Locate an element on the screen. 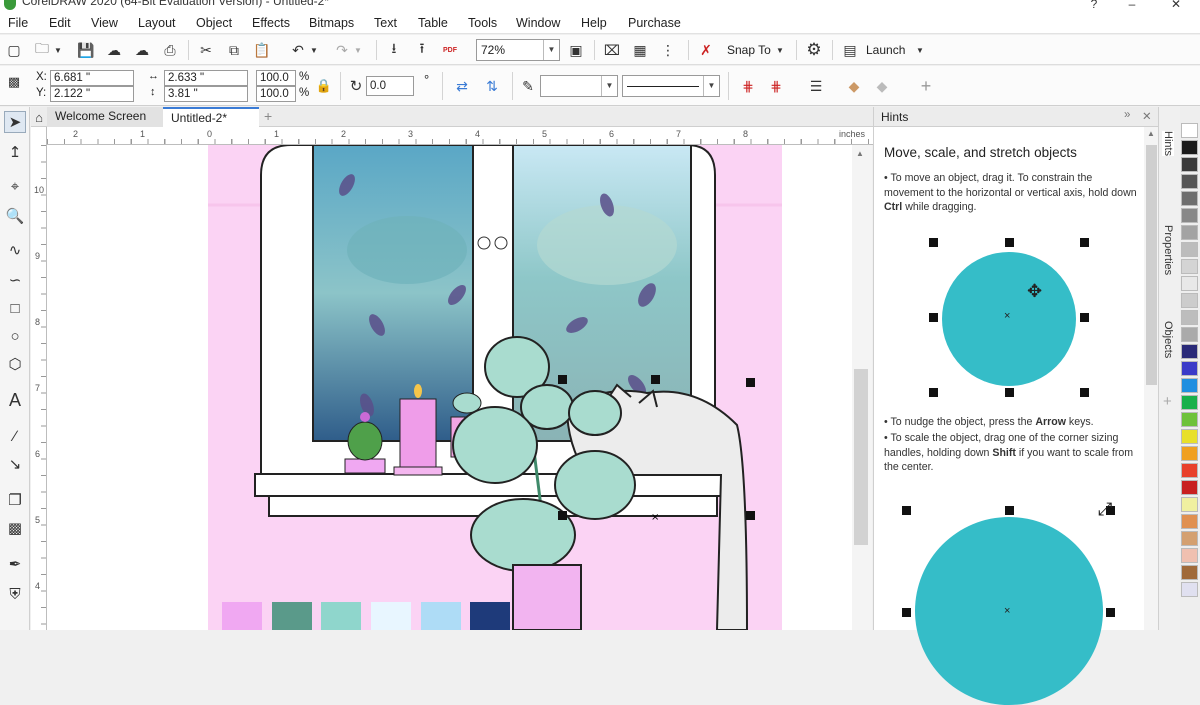 This screenshot has width=1200, height=705. y-position-field: 2.122 " is located at coordinates (92, 94).